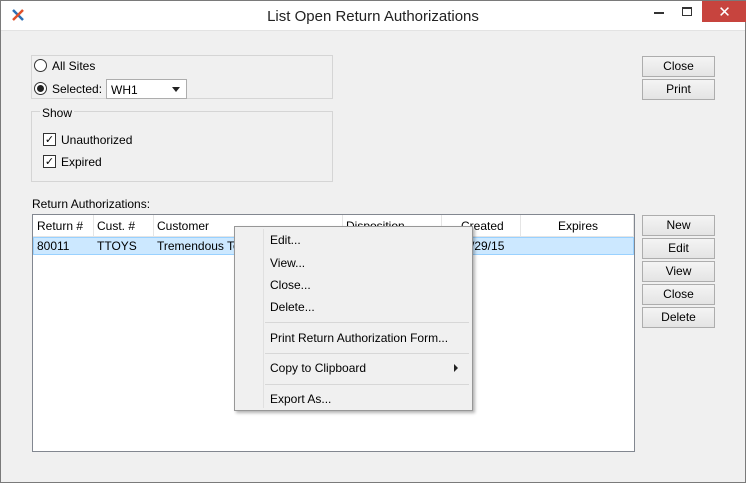 The image size is (746, 483). I want to click on expired-label: Expired, so click(81, 162).